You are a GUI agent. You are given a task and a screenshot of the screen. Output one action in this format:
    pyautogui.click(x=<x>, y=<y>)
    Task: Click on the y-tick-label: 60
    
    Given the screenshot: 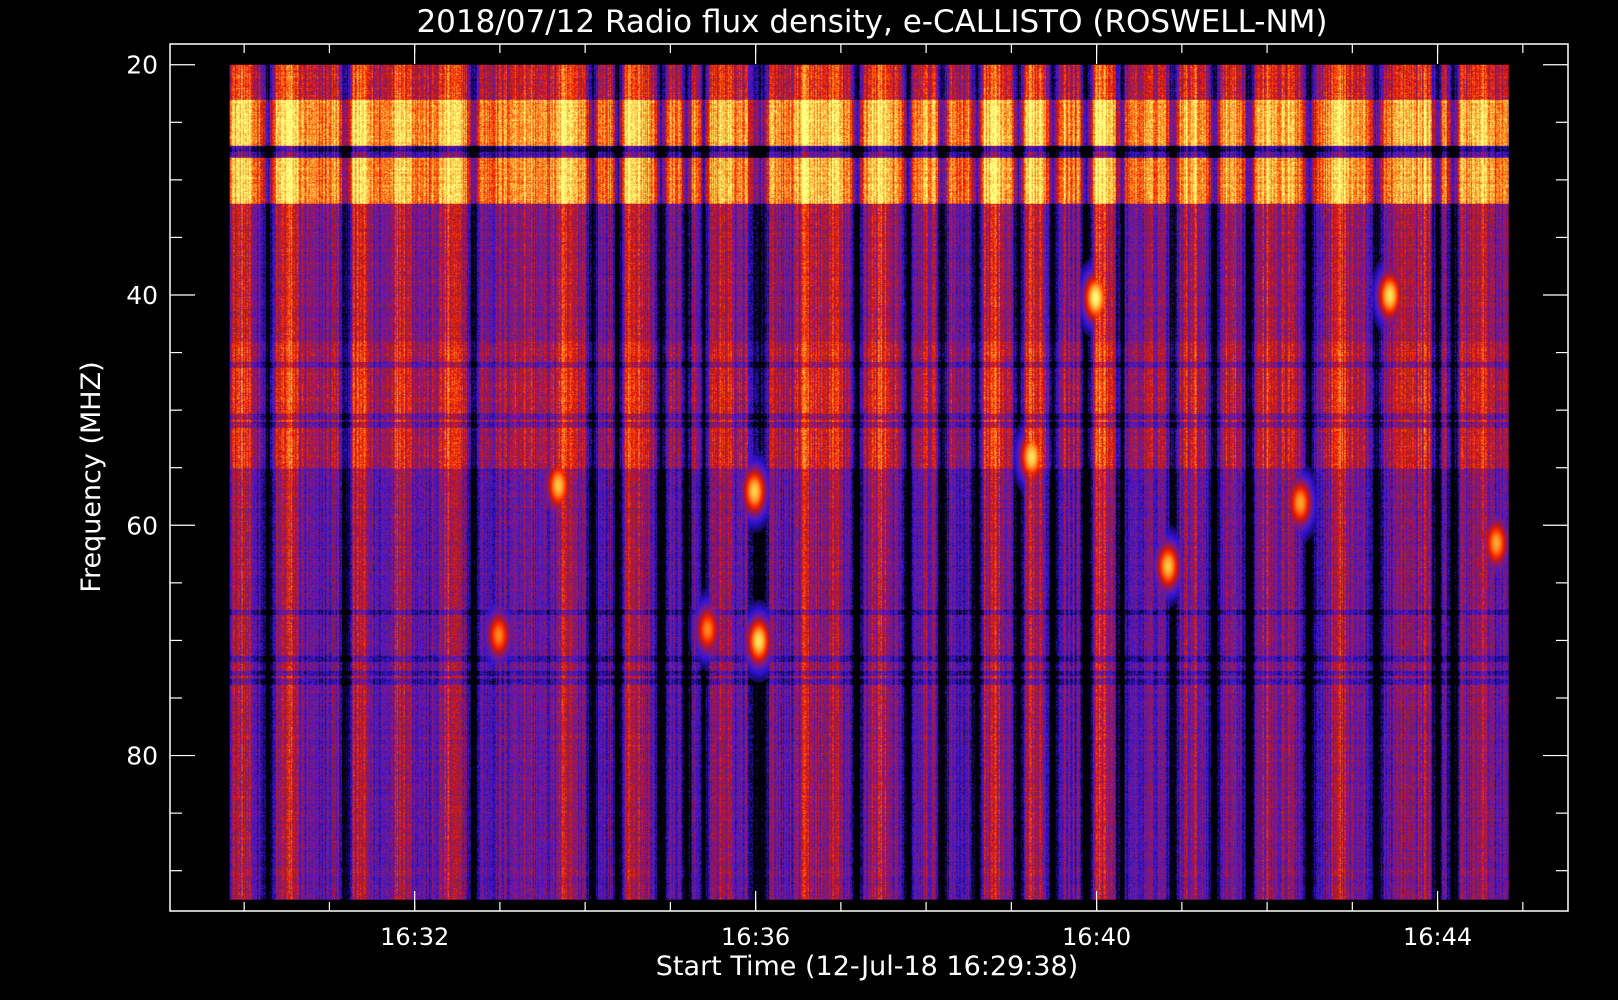 What is the action you would take?
    pyautogui.click(x=142, y=525)
    